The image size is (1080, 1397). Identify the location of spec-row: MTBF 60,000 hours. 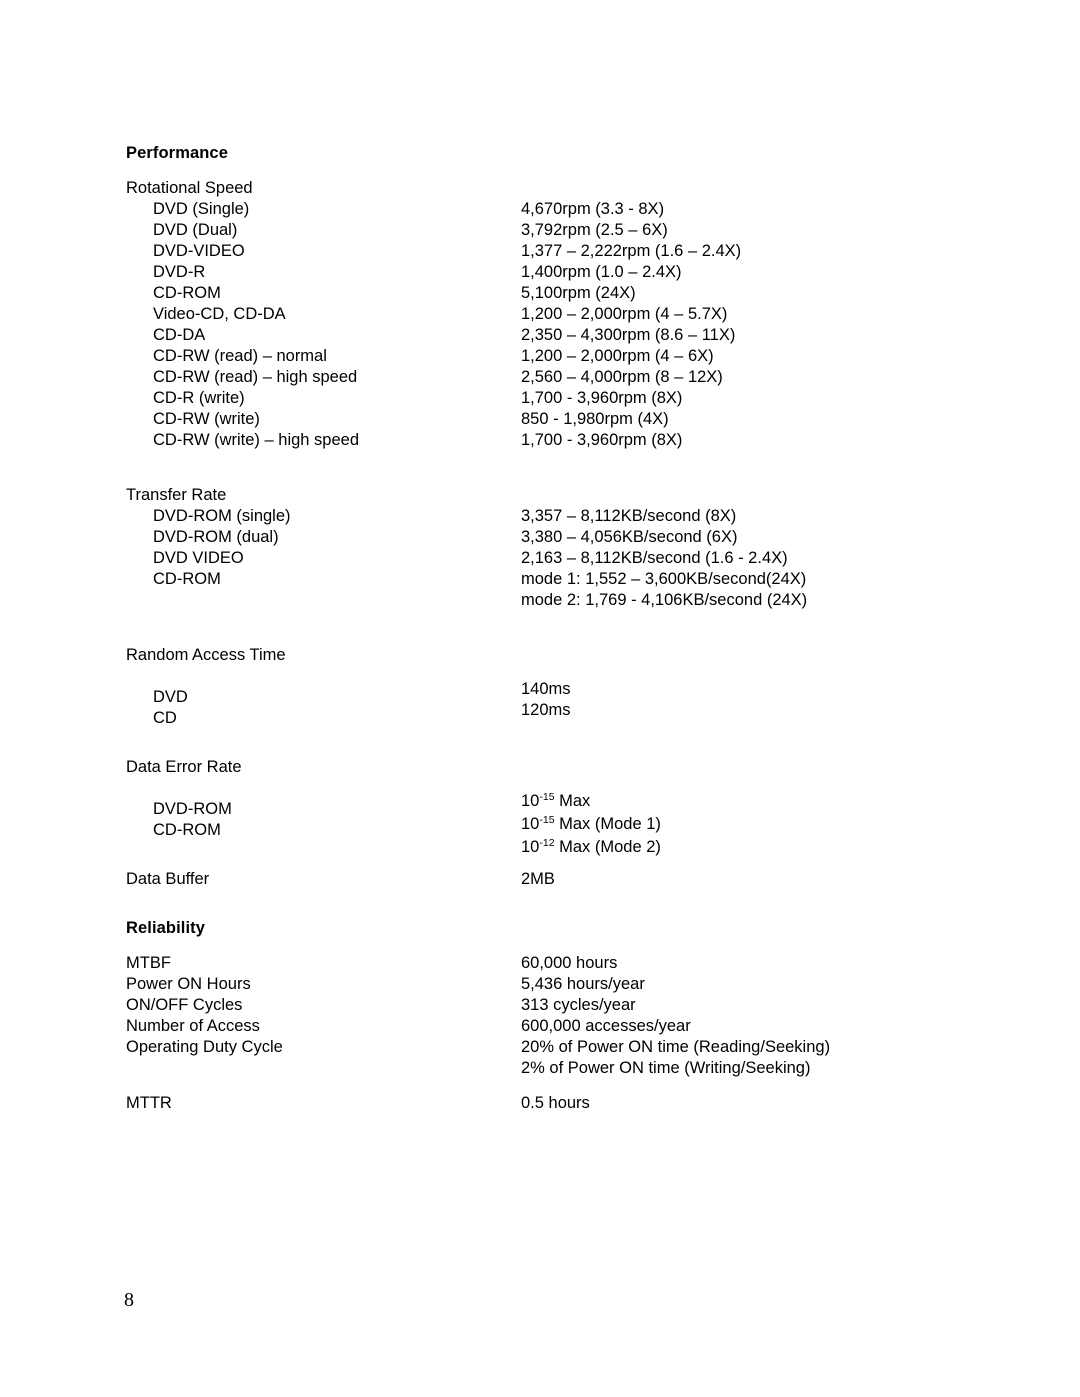
(556, 963).